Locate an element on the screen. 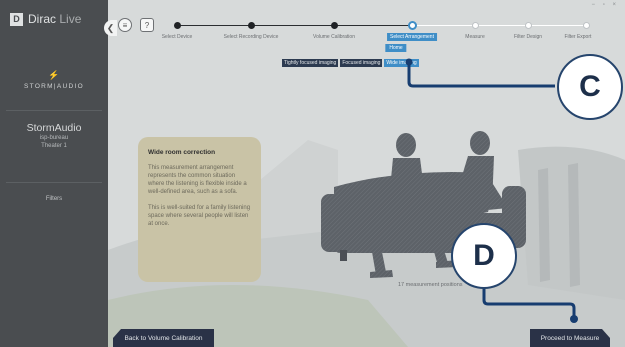  callout-d: D is located at coordinates (484, 256).